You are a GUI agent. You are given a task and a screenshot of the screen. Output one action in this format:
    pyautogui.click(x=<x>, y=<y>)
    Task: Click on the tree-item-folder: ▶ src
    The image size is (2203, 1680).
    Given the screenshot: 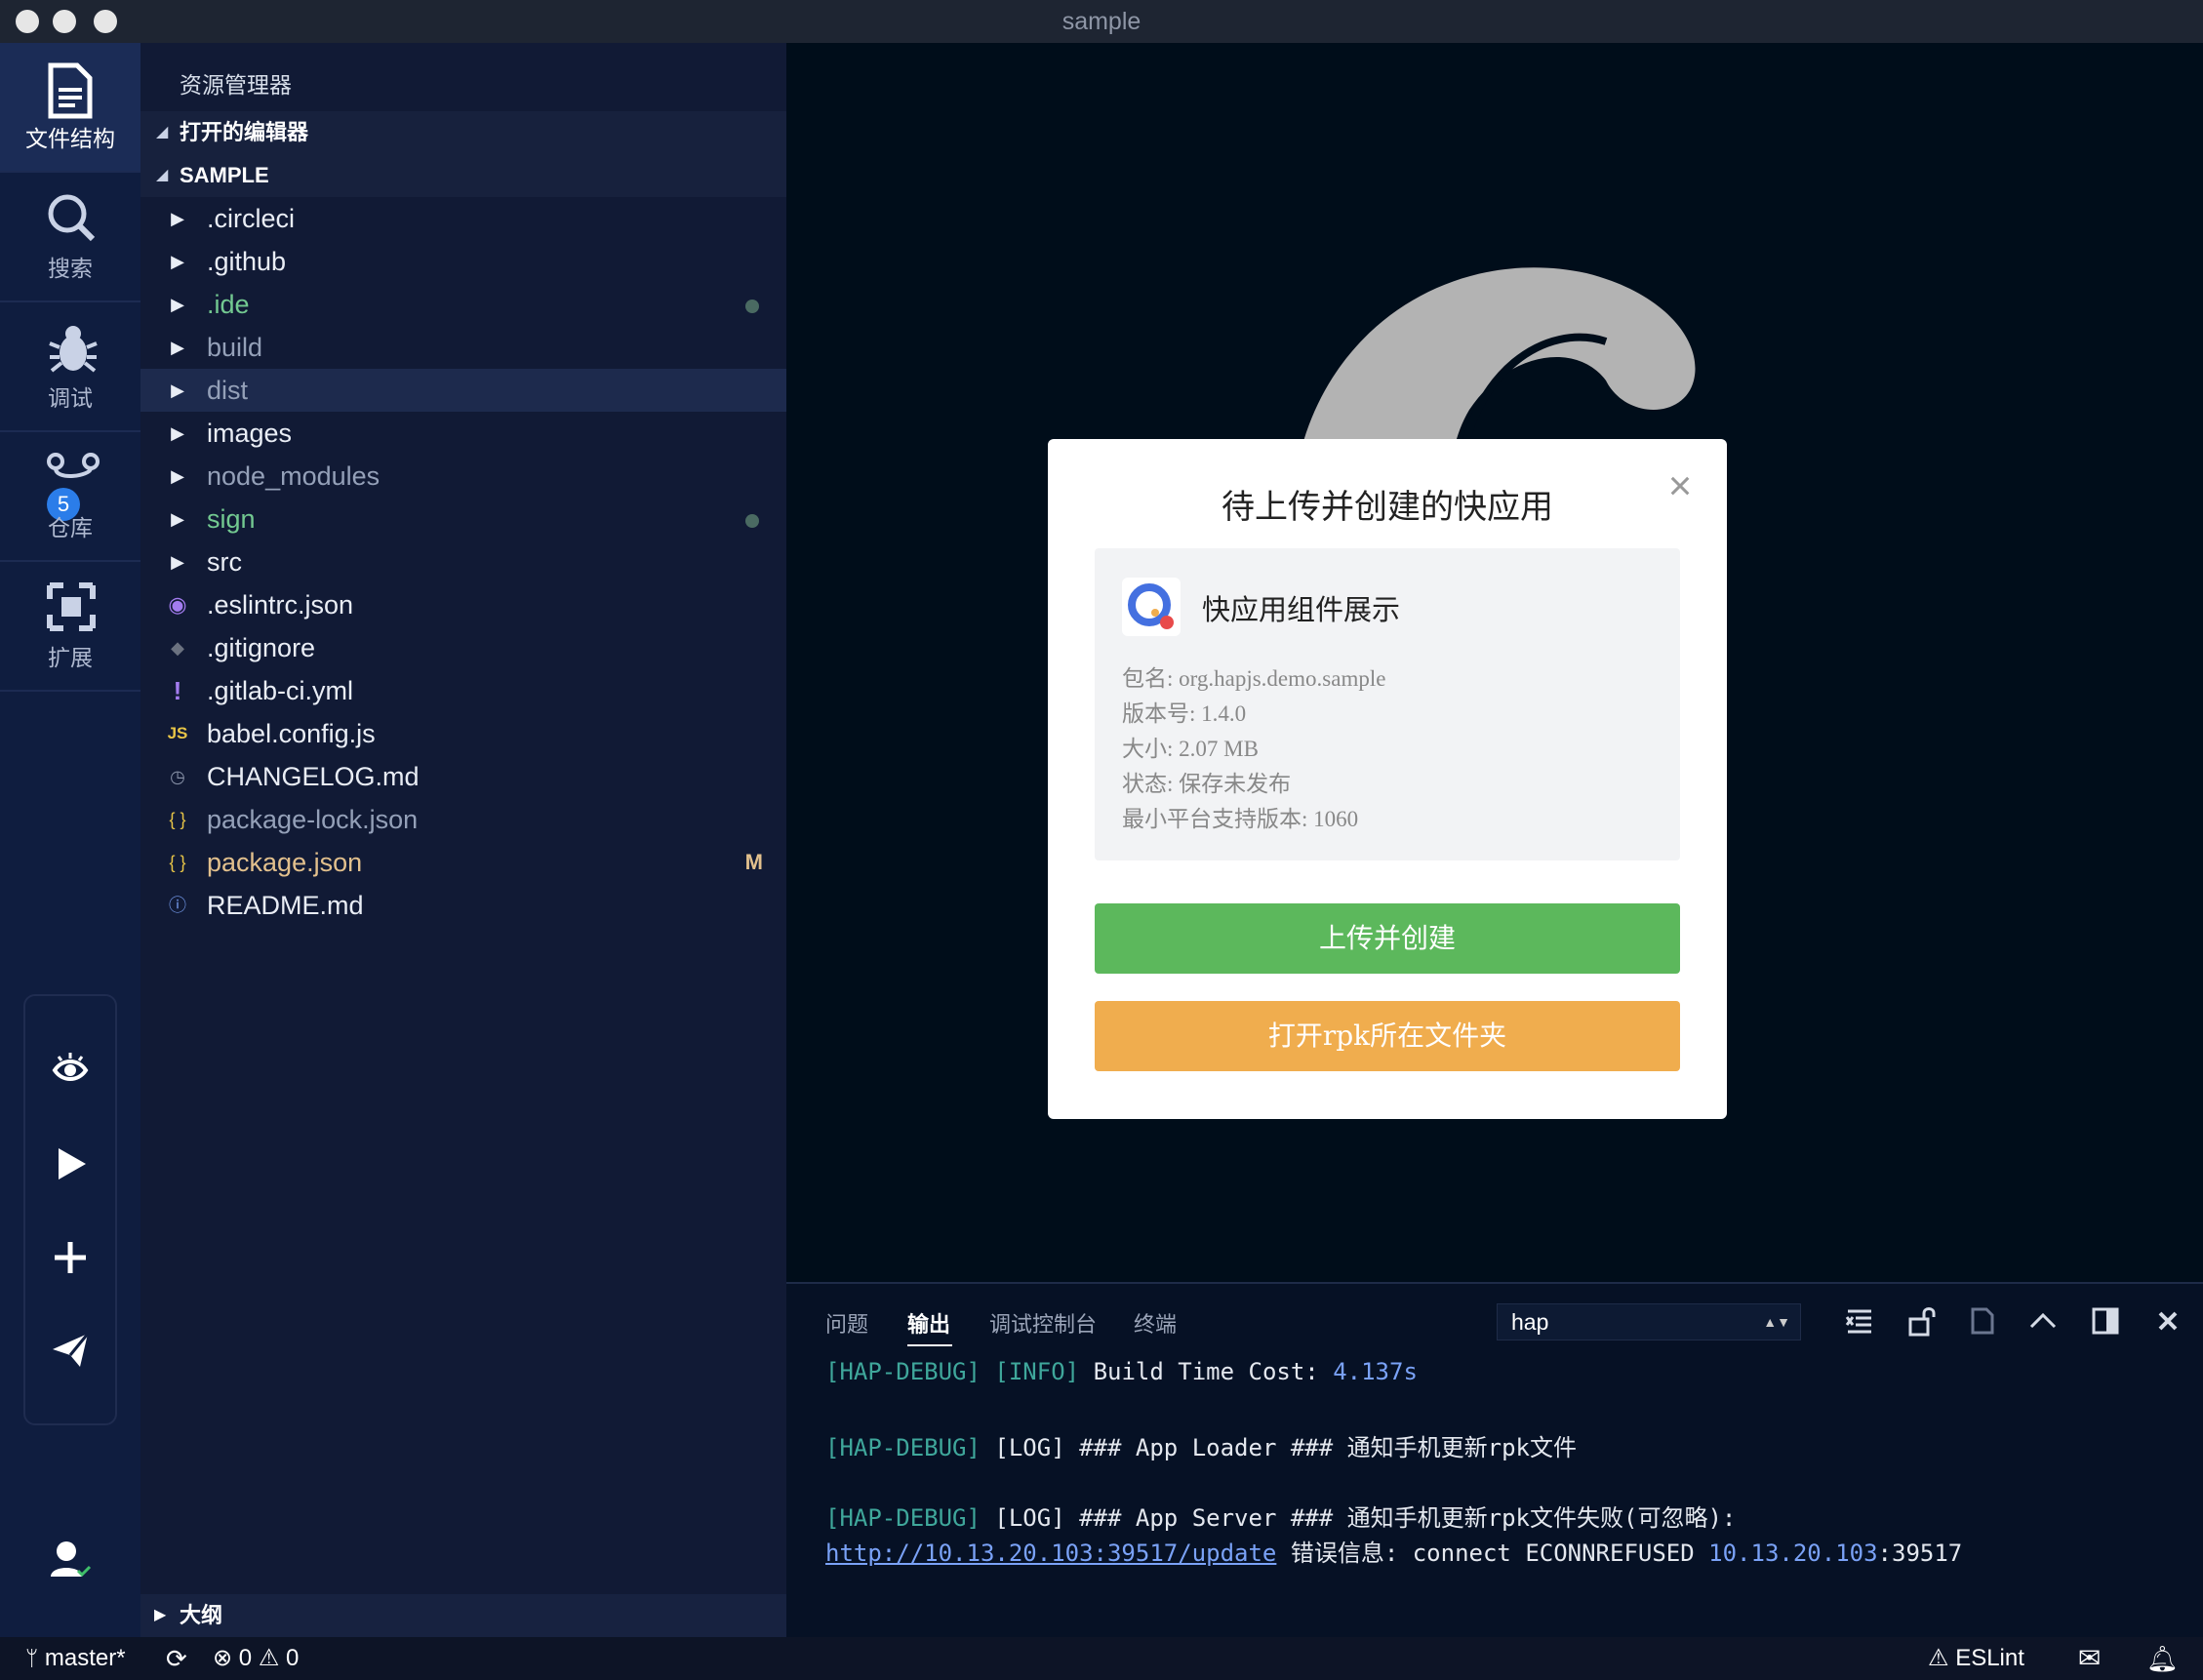 What is the action you would take?
    pyautogui.click(x=463, y=561)
    